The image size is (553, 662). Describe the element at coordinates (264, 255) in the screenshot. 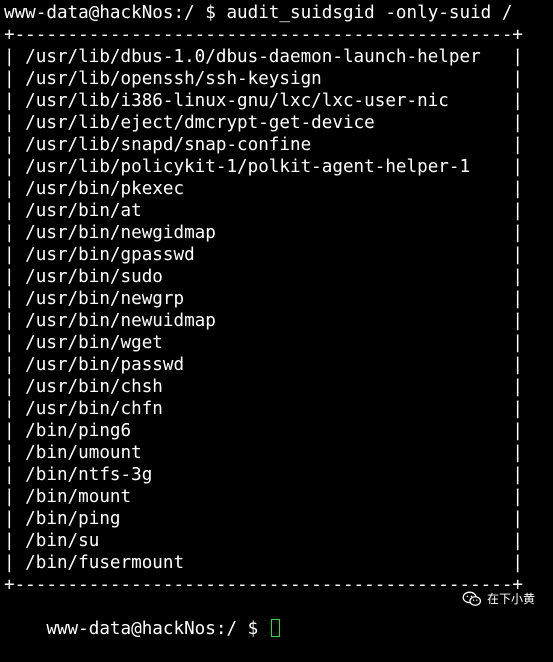

I see `table-row: | /usr/bin/gpasswd |` at that location.